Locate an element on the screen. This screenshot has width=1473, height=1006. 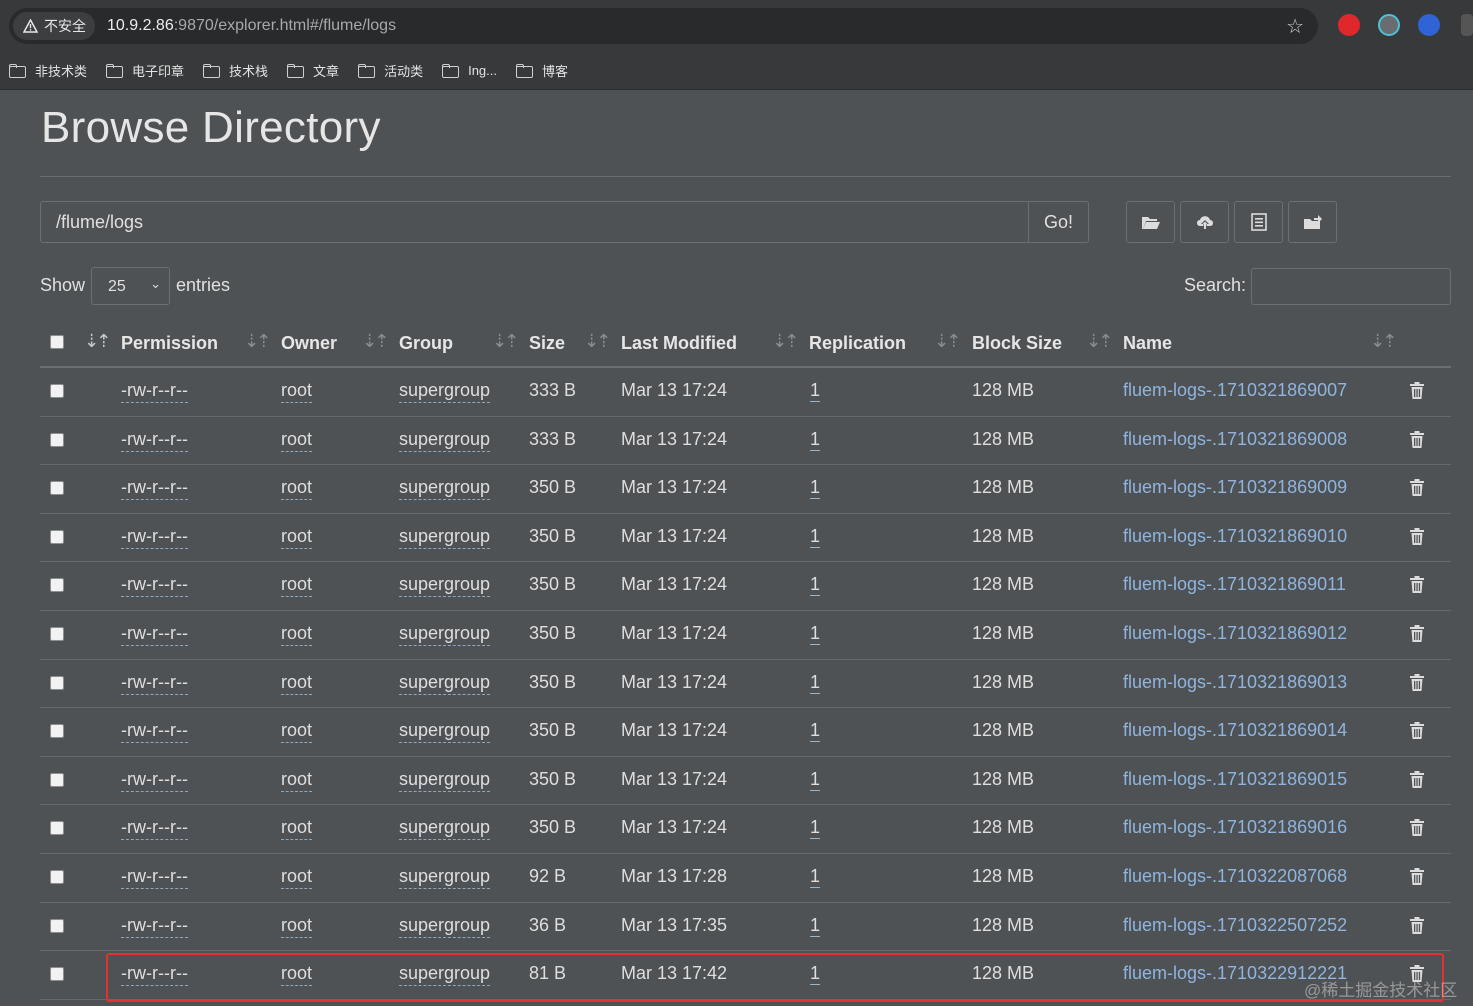
column-block-size: Block Size is located at coordinates (1017, 343).